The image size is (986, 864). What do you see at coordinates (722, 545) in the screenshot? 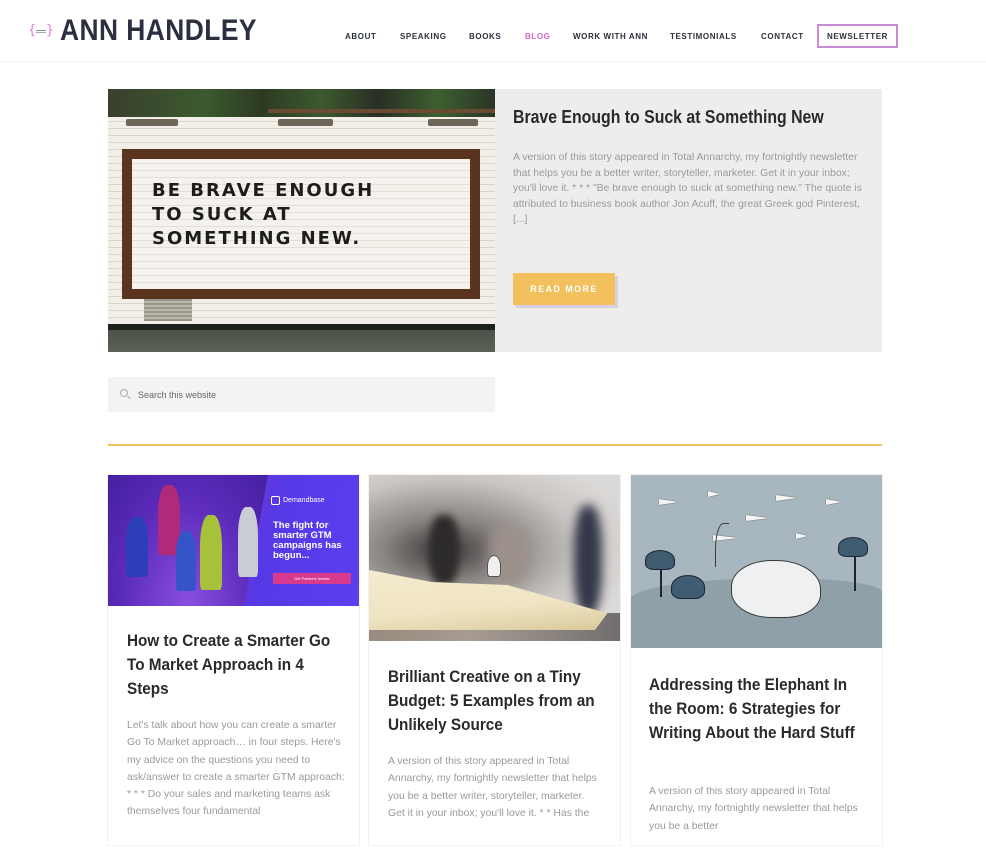
I see `elephant-trunk` at bounding box center [722, 545].